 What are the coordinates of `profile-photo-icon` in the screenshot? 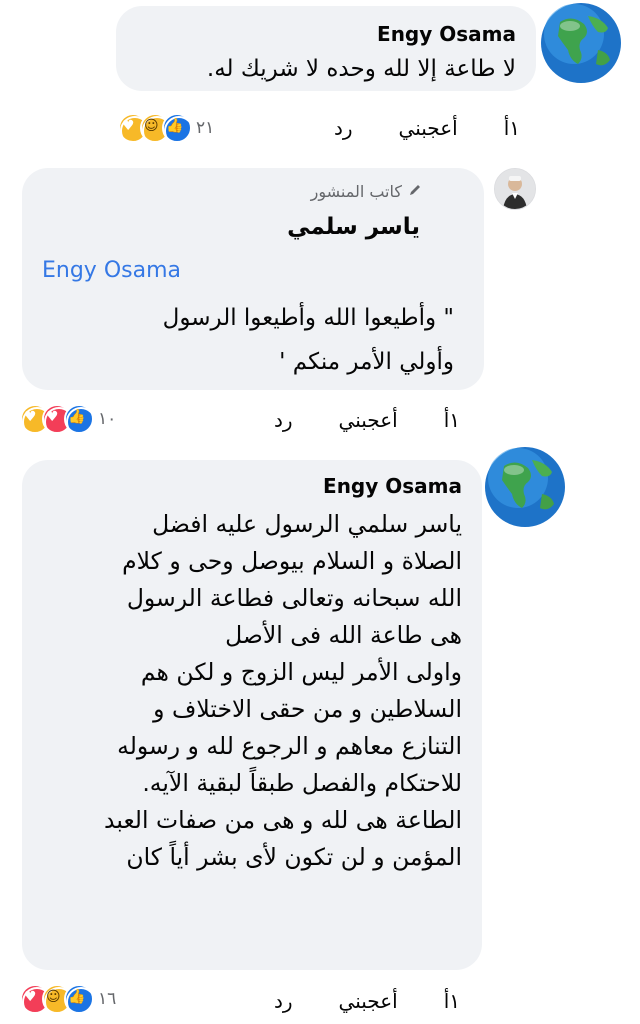 It's located at (515, 189).